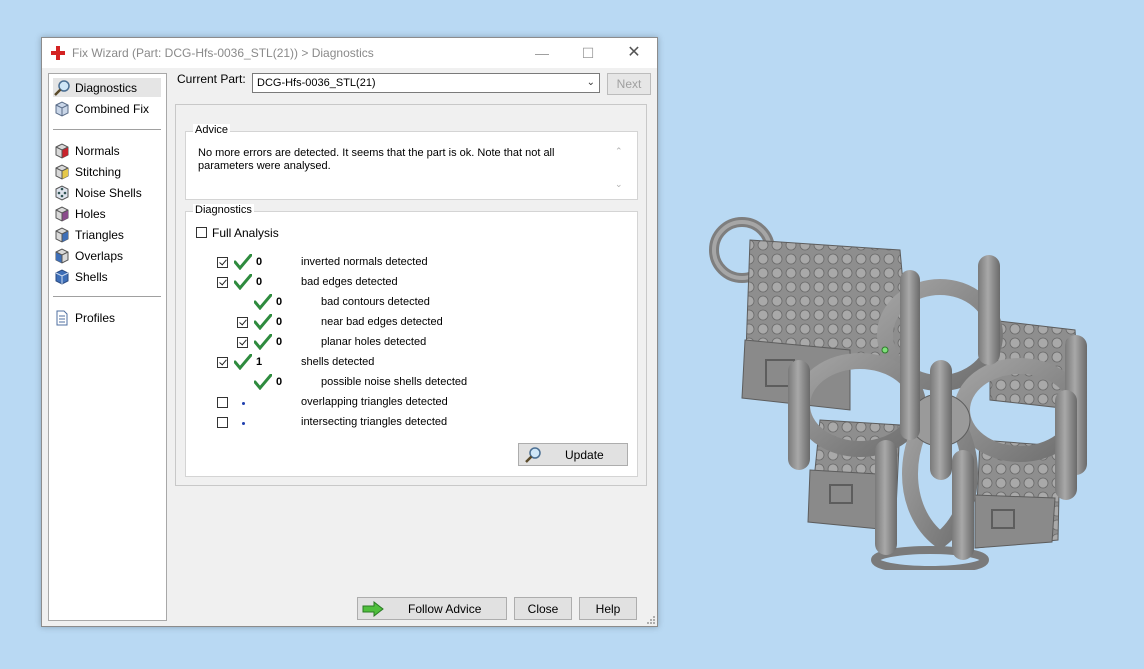 The image size is (1144, 669). I want to click on follow-advice-button: Follow Advice, so click(432, 608).